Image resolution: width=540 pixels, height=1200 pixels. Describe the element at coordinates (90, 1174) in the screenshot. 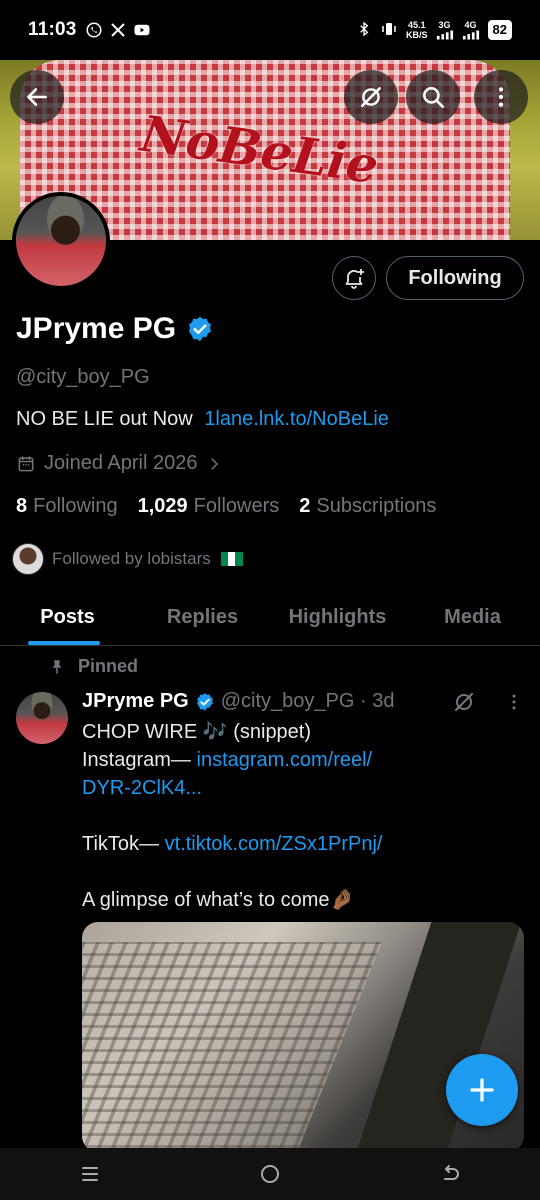

I see `recent-apps-icon` at that location.